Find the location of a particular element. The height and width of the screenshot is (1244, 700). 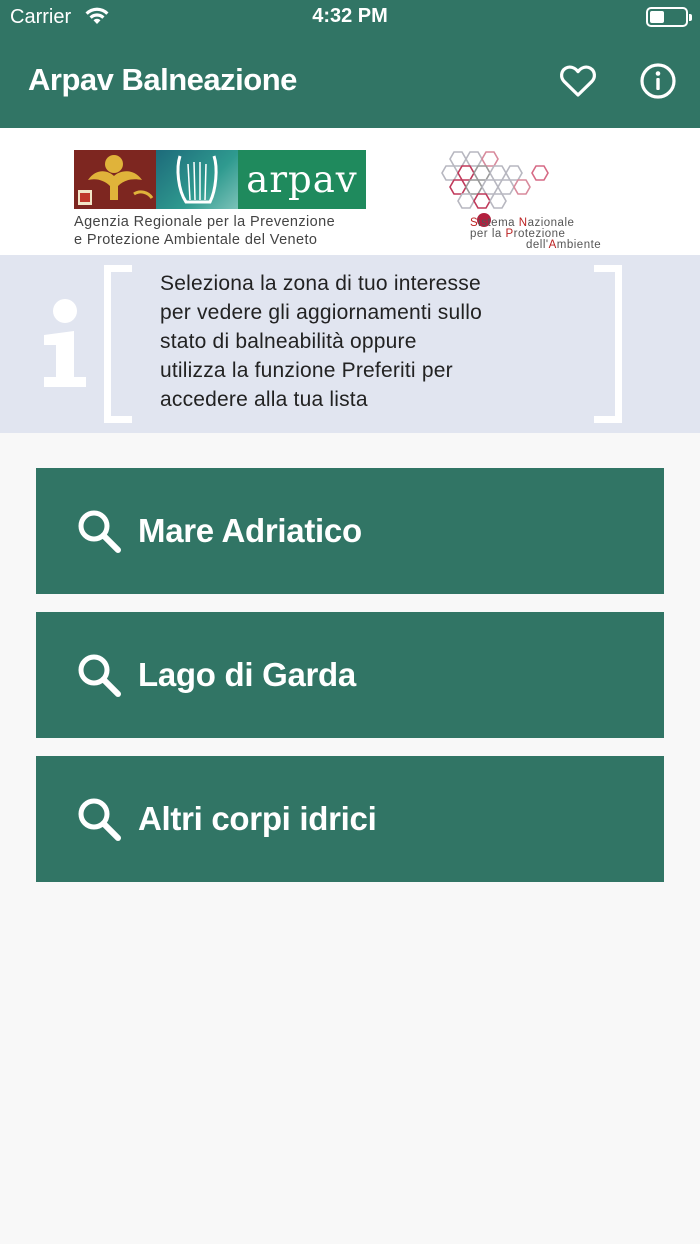

altri-corpi-idrici-button: Altri corpi idrici is located at coordinates (350, 819).